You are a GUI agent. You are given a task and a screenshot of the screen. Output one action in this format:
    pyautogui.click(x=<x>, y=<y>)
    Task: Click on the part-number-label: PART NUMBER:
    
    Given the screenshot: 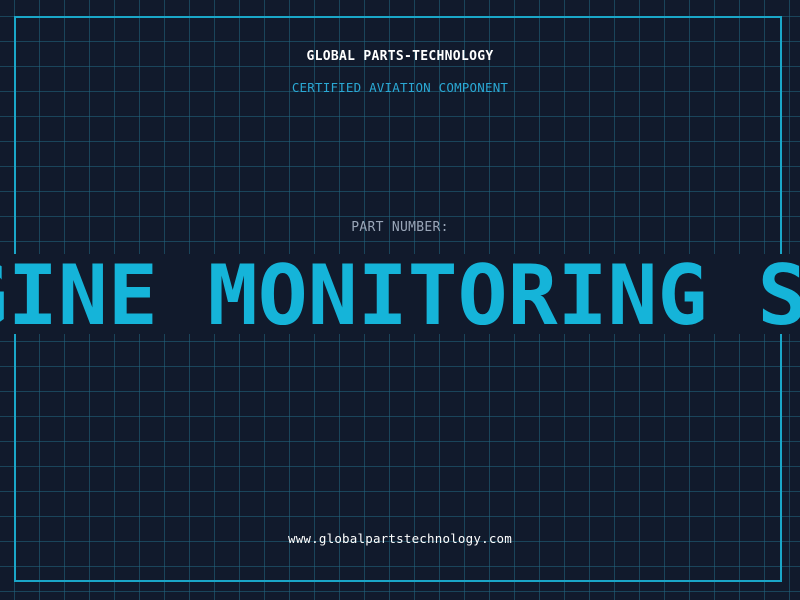 What is the action you would take?
    pyautogui.click(x=400, y=227)
    